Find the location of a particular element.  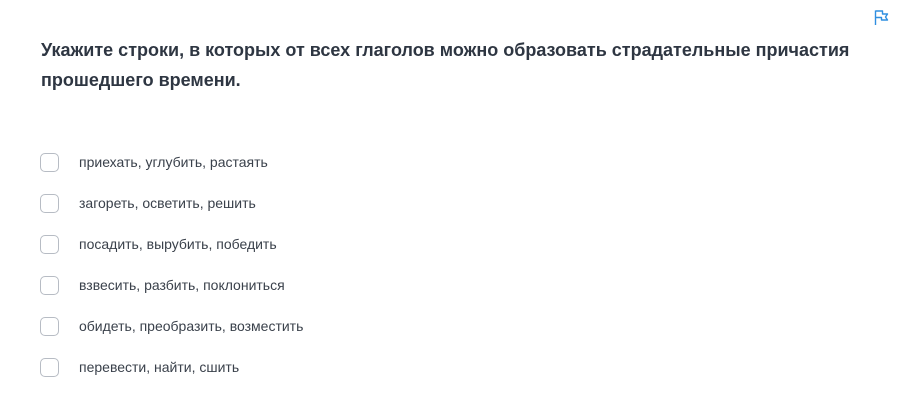

answer-option: посадить, вырубить, победить is located at coordinates (171, 244).